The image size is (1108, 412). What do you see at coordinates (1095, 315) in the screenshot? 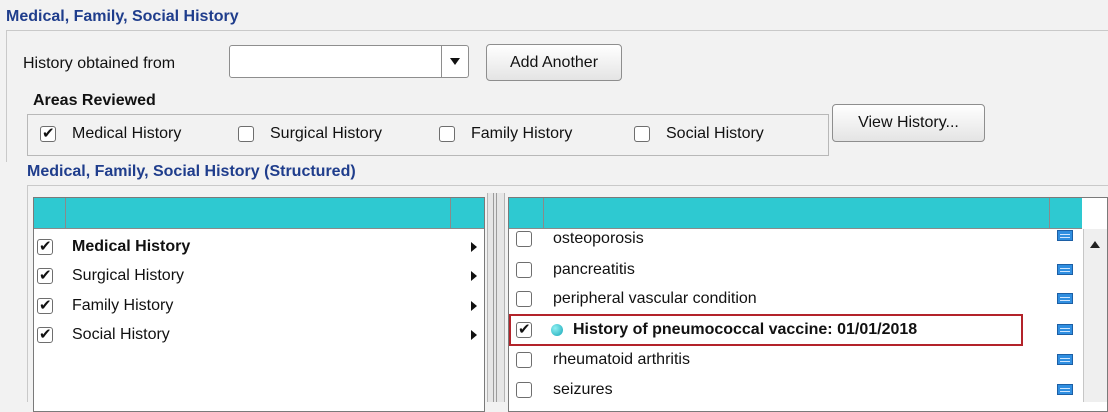
I see `condition-scrollbar` at bounding box center [1095, 315].